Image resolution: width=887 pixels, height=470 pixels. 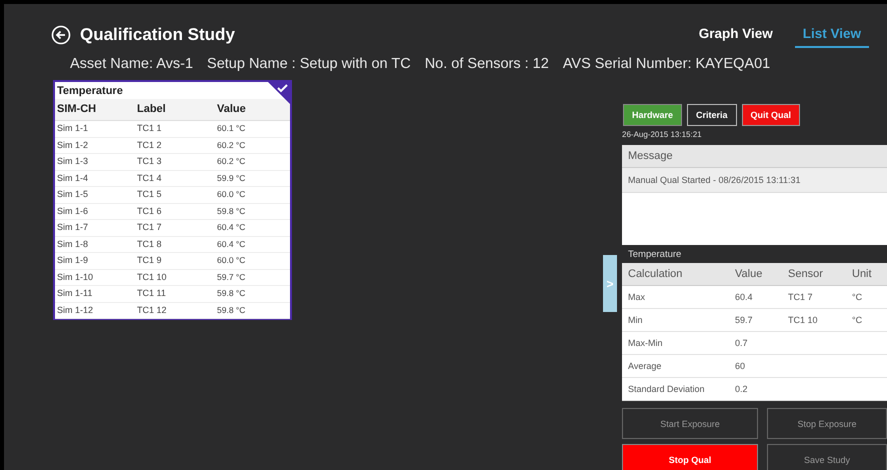 What do you see at coordinates (654, 255) in the screenshot?
I see `section-title: Temperature` at bounding box center [654, 255].